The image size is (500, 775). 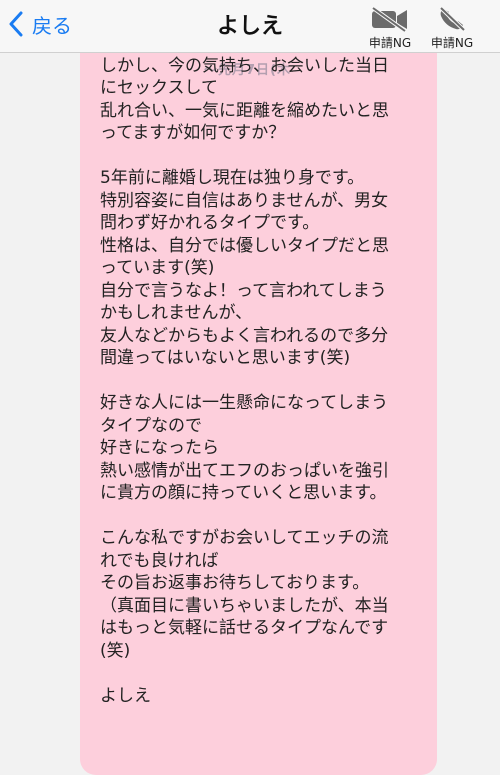 I want to click on voice-call-label: 申請NG, so click(x=452, y=43).